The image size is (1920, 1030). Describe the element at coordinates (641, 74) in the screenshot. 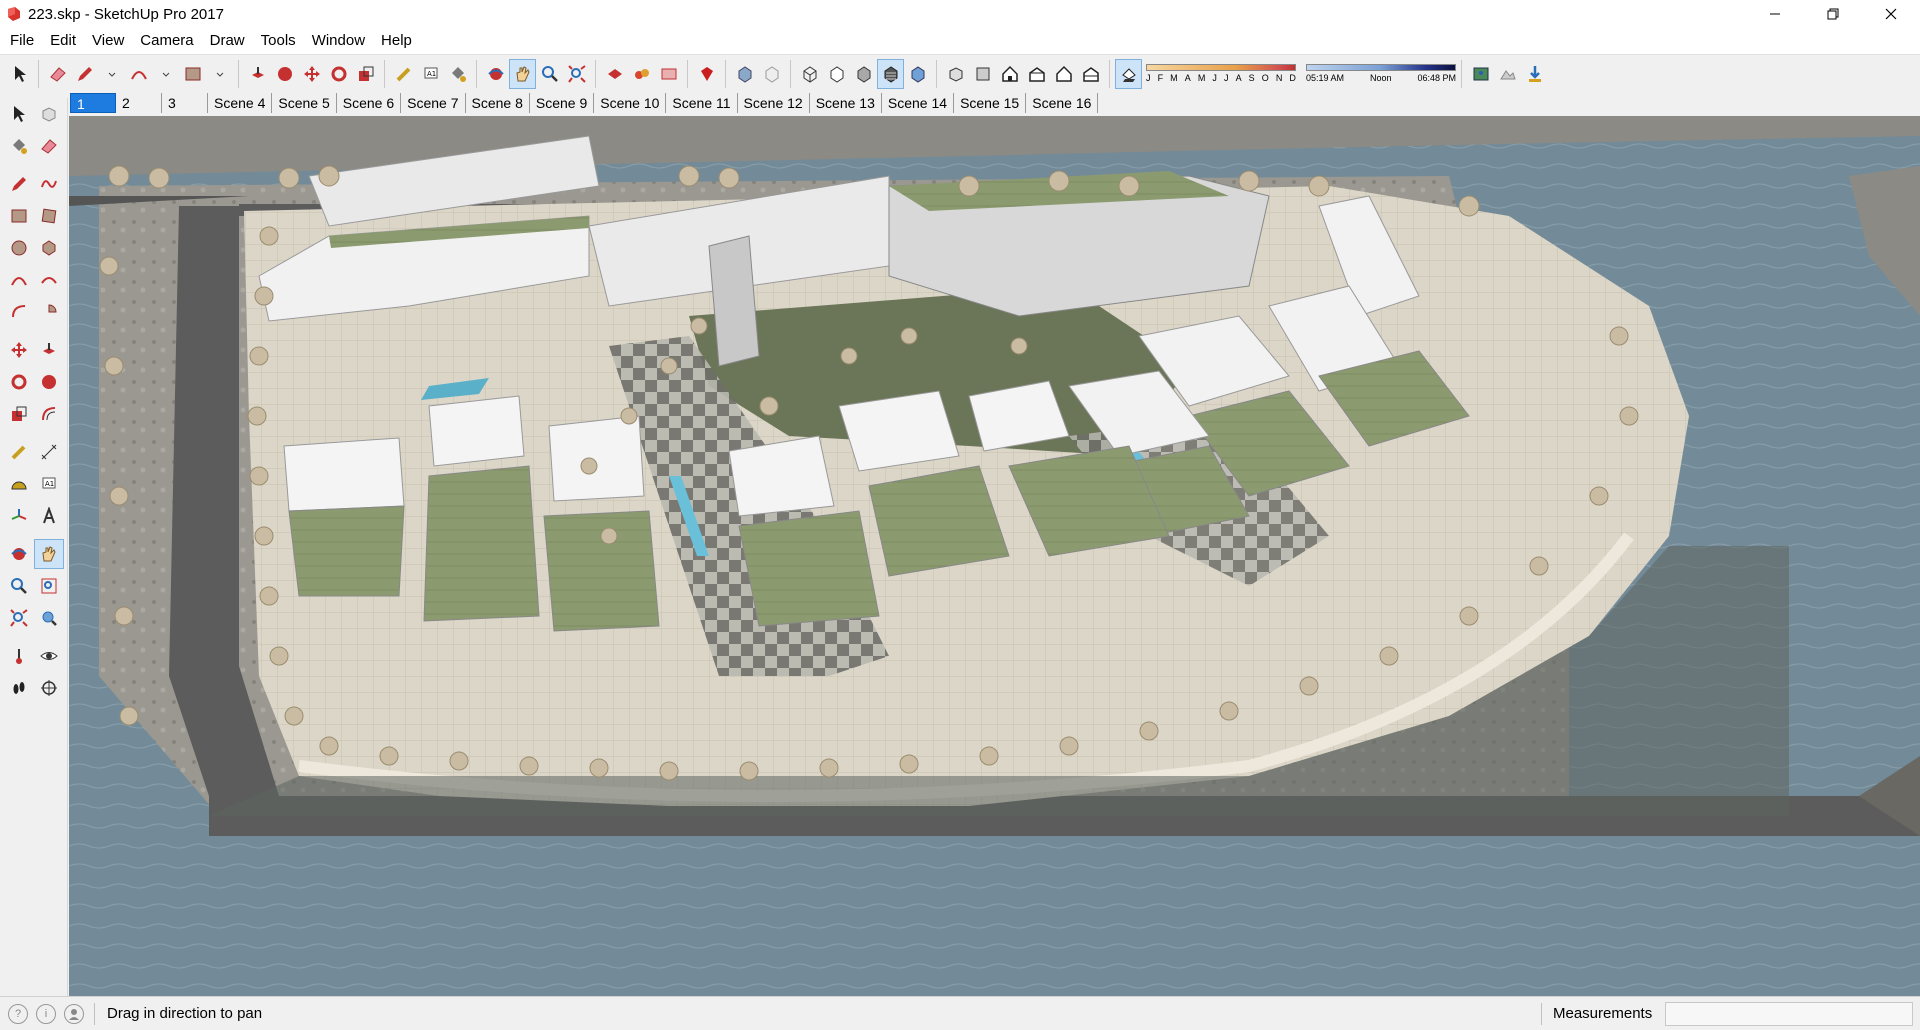

I see `extension-warehouse-button` at that location.